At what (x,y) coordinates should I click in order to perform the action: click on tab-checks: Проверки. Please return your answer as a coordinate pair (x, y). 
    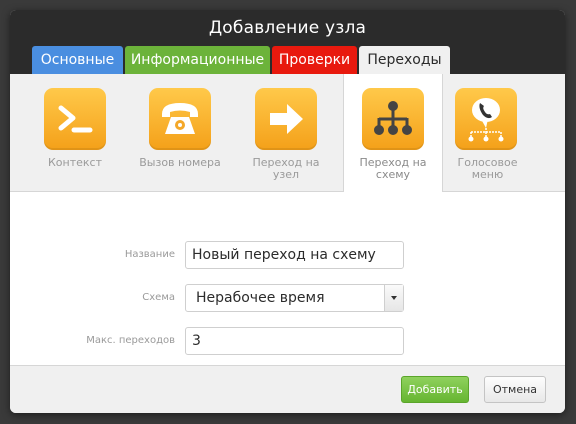
    Looking at the image, I should click on (314, 60).